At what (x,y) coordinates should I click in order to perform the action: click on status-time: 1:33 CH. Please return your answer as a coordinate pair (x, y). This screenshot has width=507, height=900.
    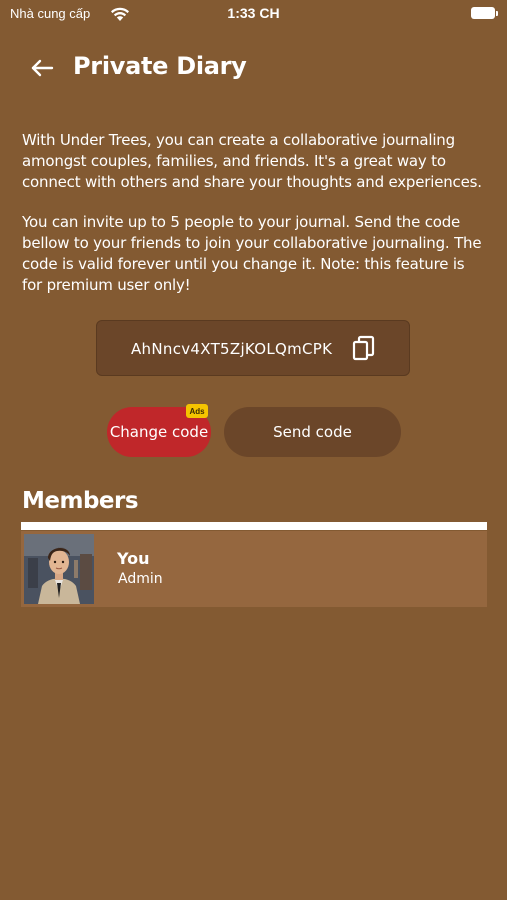
    Looking at the image, I should click on (253, 13).